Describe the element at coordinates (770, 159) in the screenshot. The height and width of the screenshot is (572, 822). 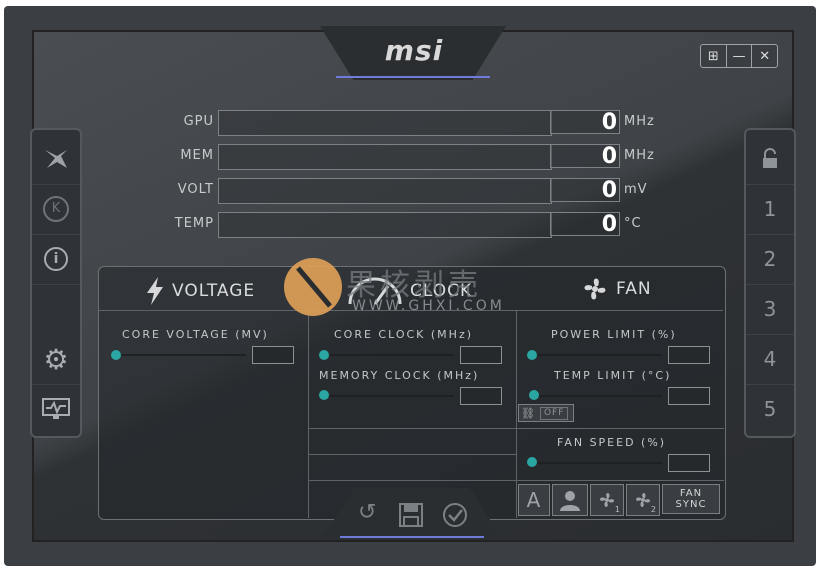
I see `lock-icon` at that location.